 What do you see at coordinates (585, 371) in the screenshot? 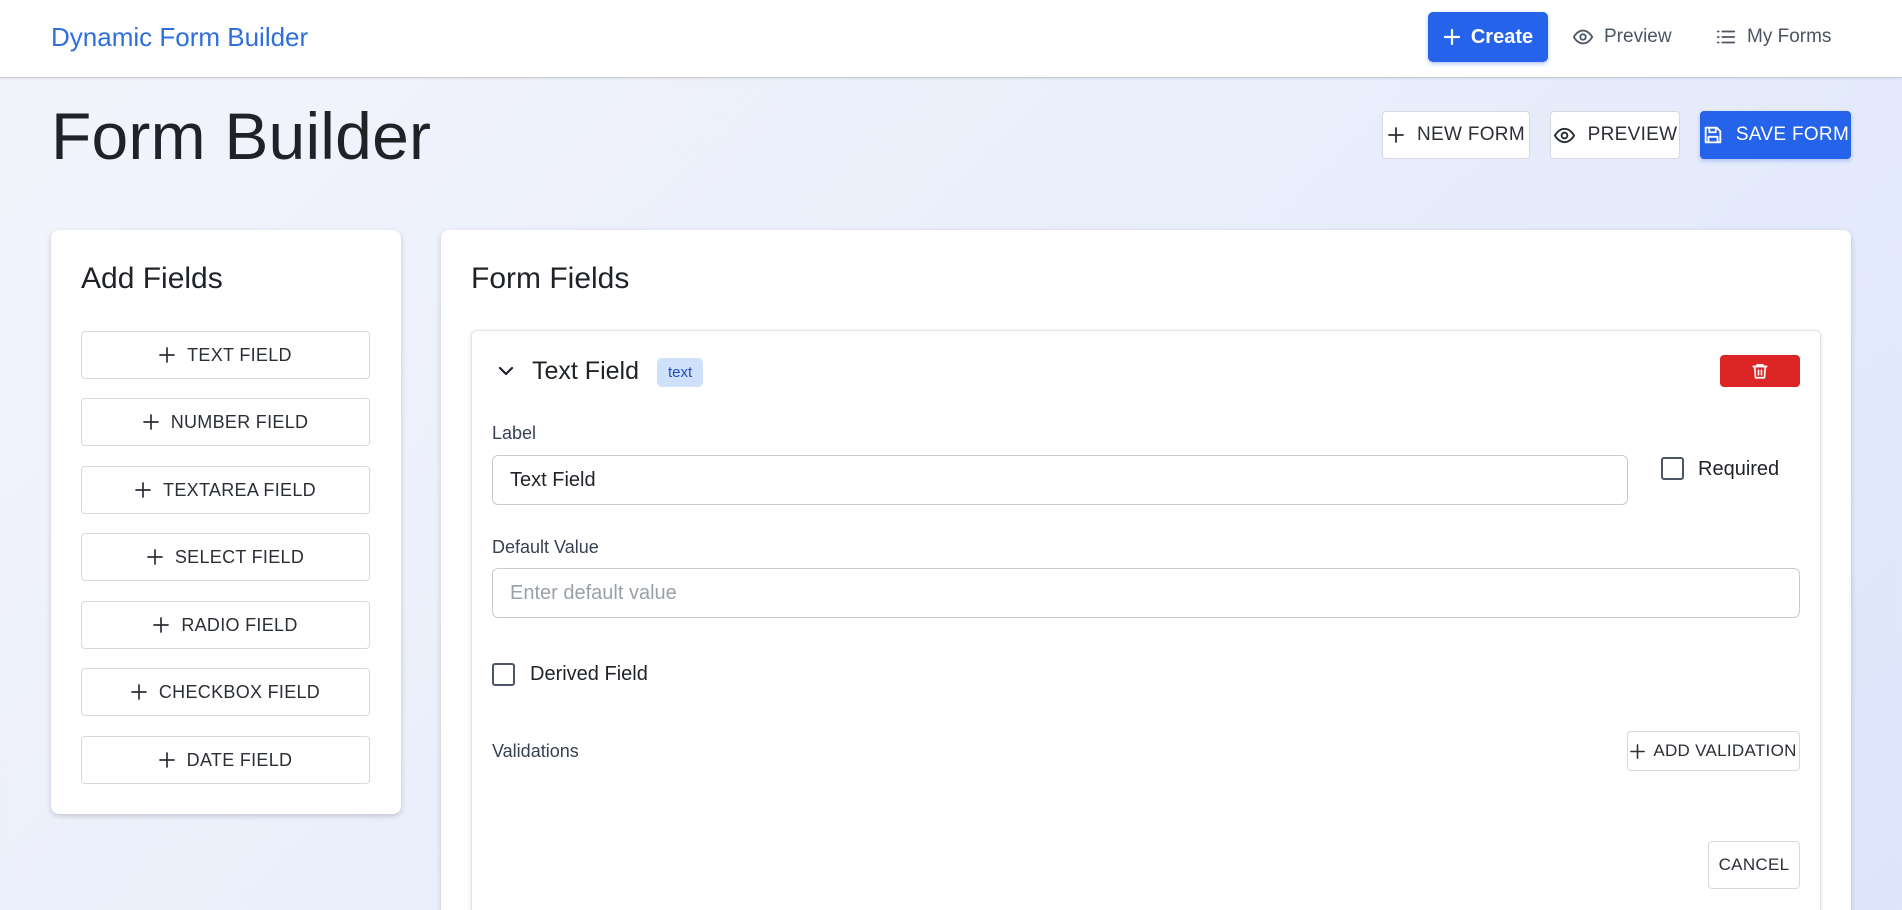
I see `field-title: Text Field` at bounding box center [585, 371].